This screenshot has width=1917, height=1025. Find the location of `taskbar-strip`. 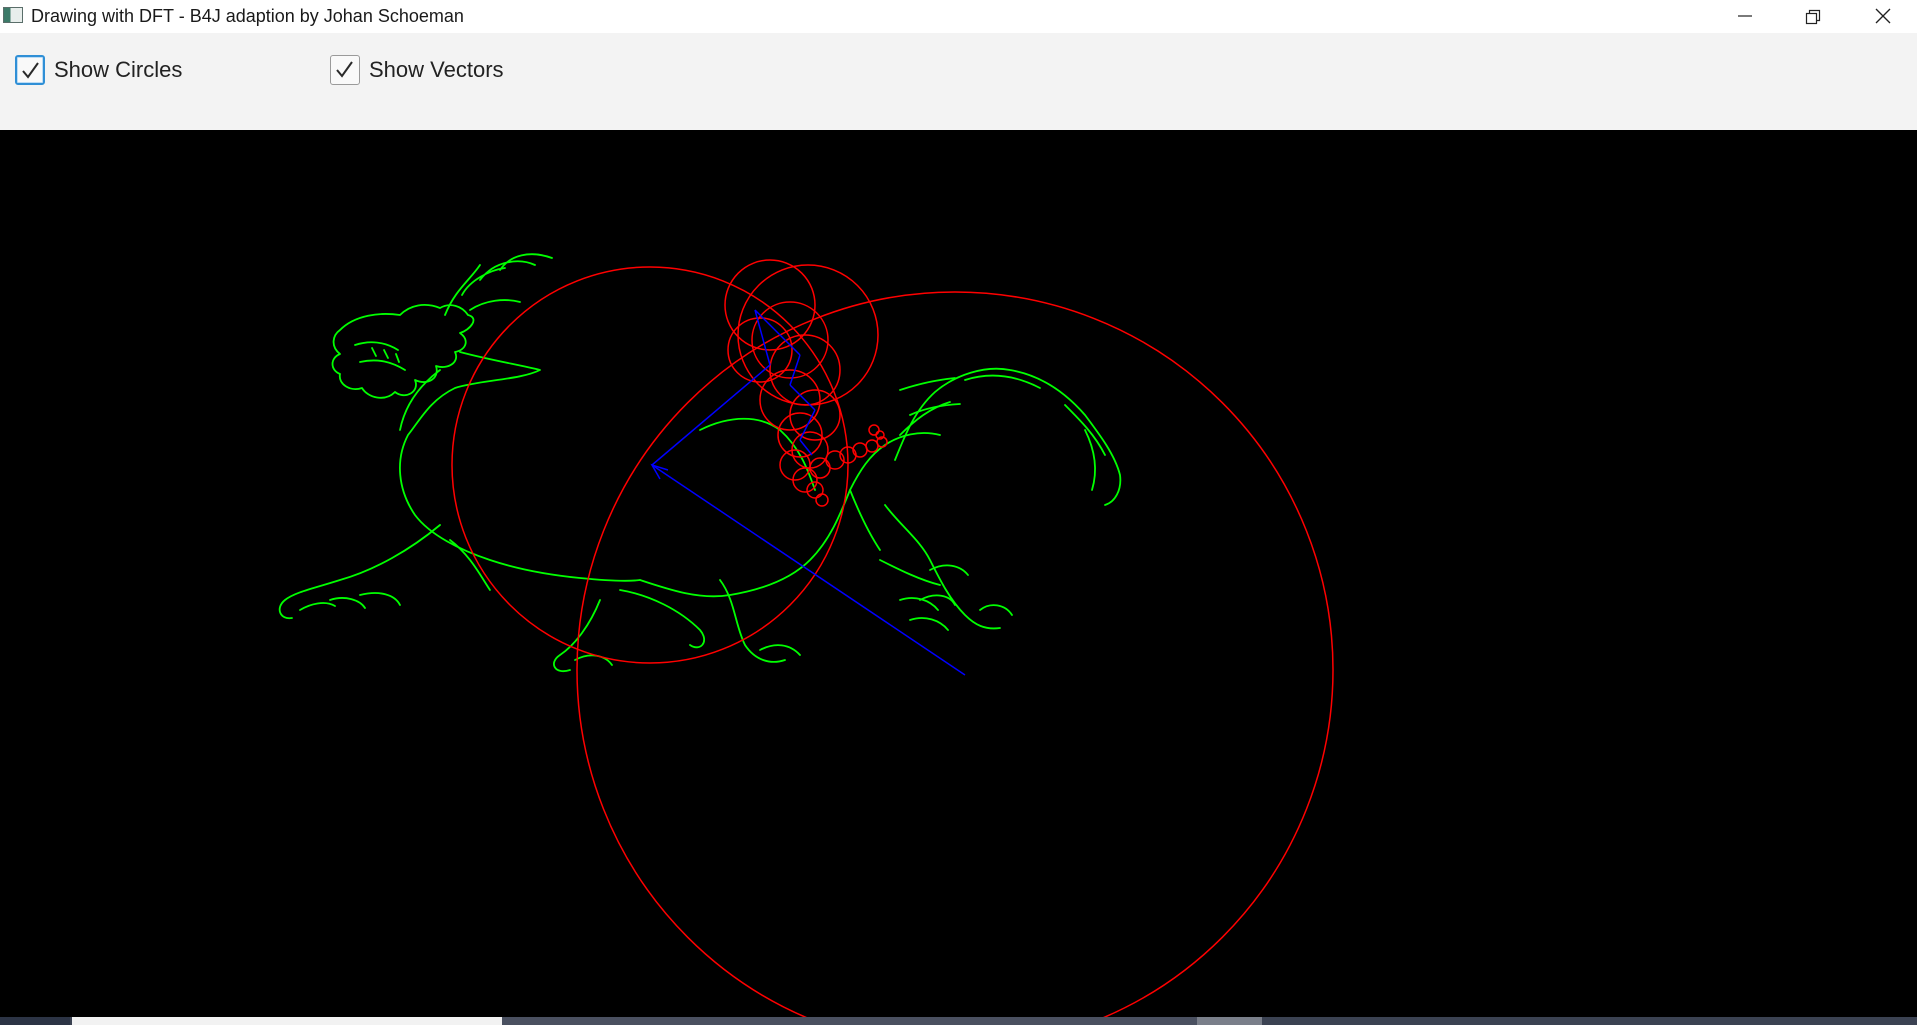

taskbar-strip is located at coordinates (958, 1021).